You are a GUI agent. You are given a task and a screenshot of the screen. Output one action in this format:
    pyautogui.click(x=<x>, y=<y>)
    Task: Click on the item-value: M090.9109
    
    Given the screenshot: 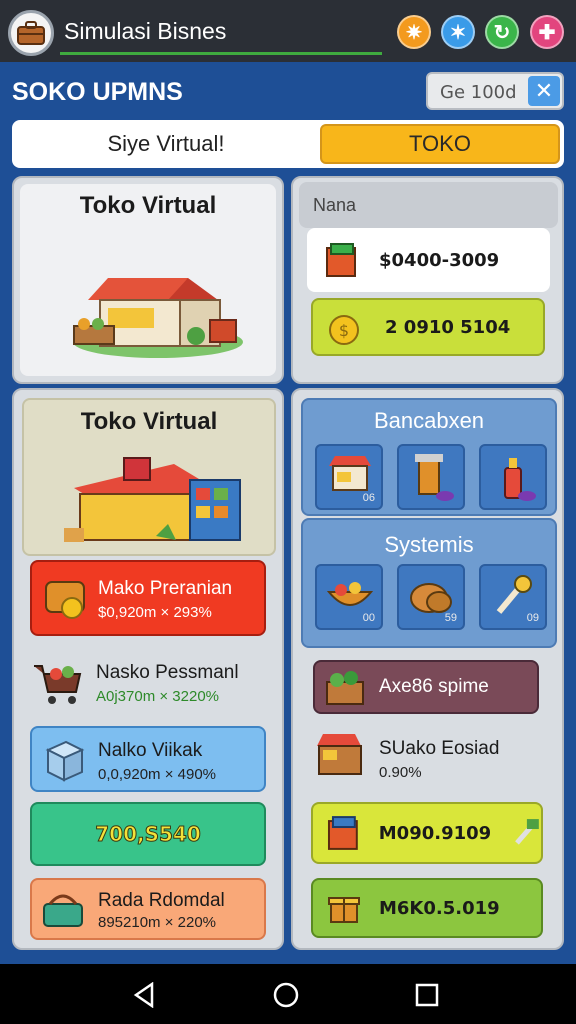 What is the action you would take?
    pyautogui.click(x=435, y=833)
    